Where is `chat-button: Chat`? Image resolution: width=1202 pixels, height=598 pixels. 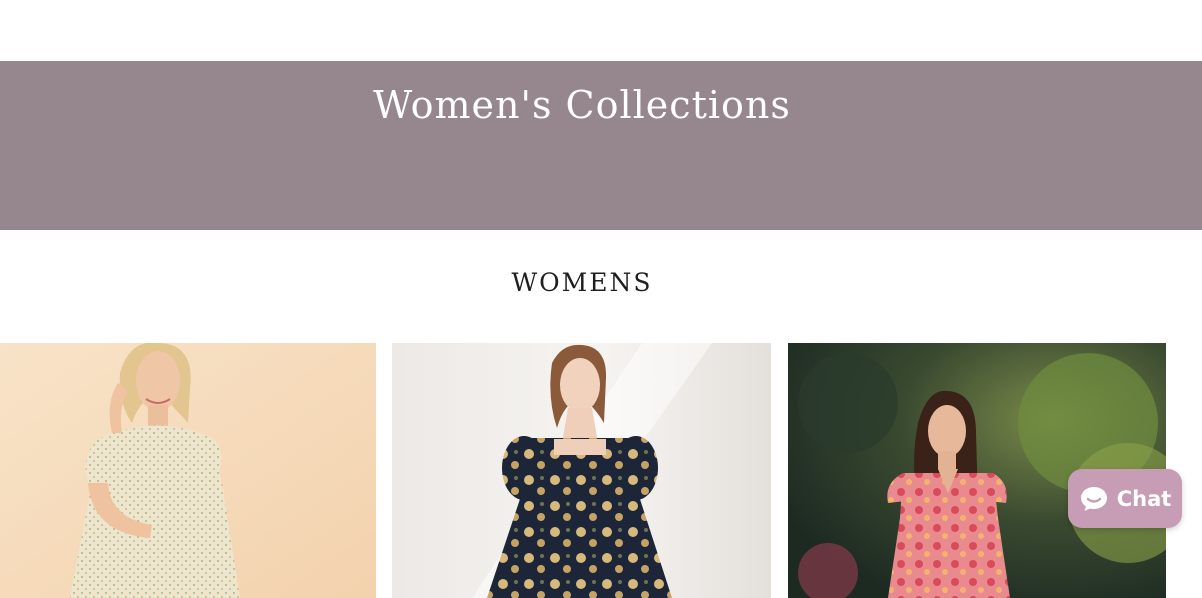
chat-button: Chat is located at coordinates (1125, 498).